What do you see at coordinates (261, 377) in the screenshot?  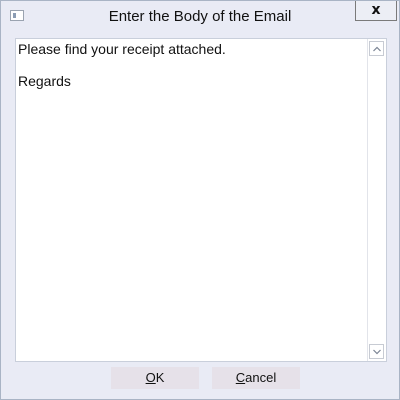 I see `cancel-label-rest: ancel` at bounding box center [261, 377].